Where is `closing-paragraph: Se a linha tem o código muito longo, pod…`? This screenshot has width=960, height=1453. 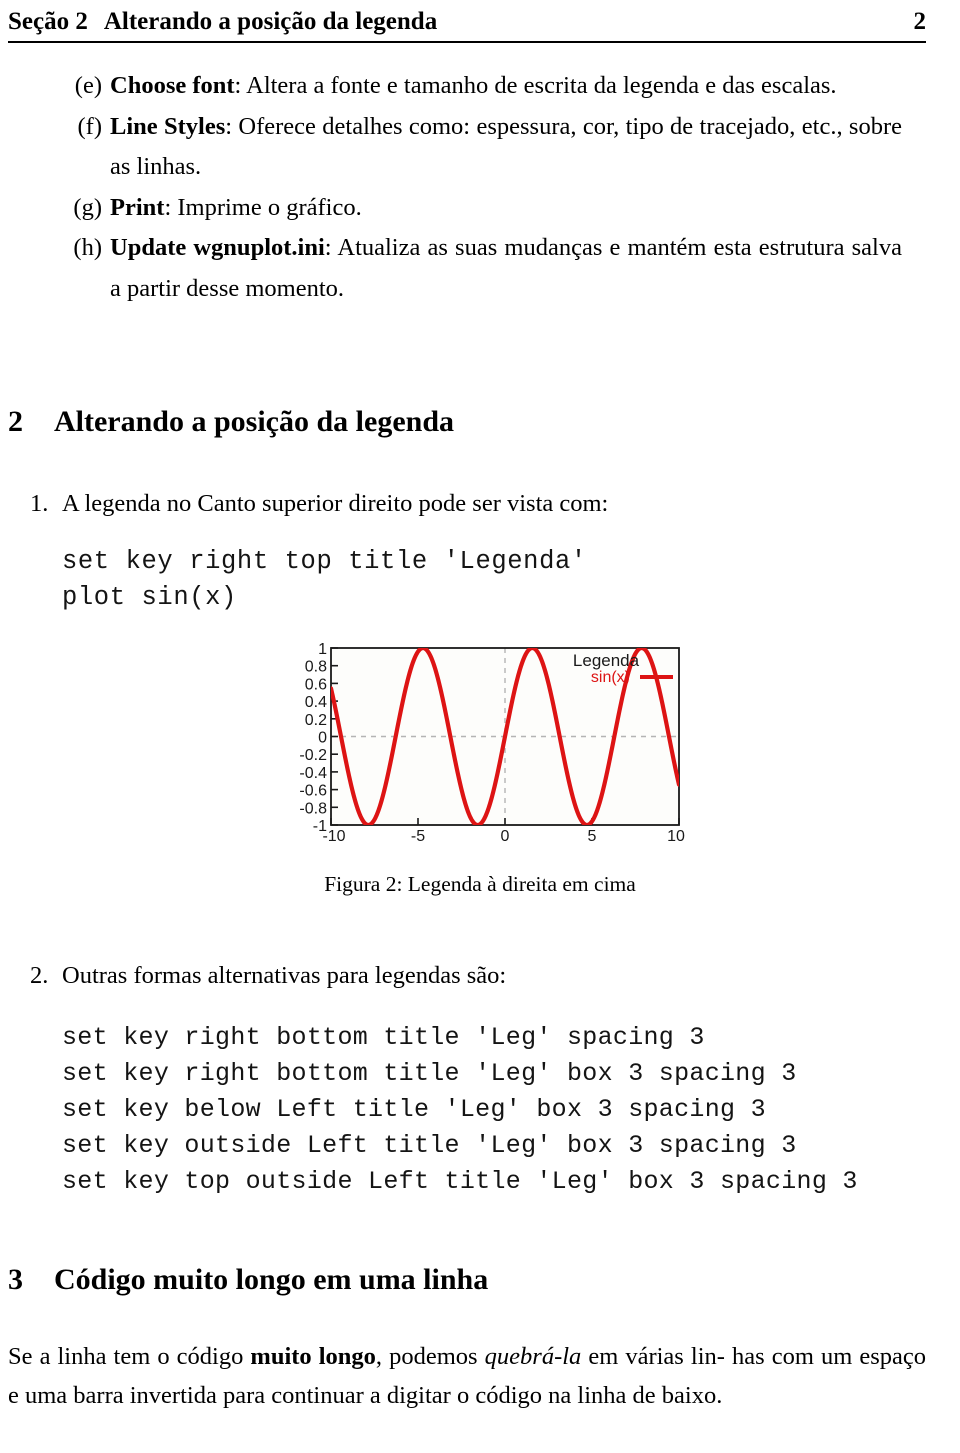 closing-paragraph: Se a linha tem o código muito longo, pod… is located at coordinates (467, 1376).